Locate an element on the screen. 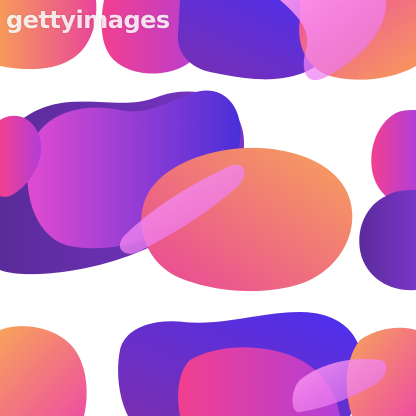 This screenshot has width=416, height=416. gettyimages-watermark: gettyimages is located at coordinates (88, 20).